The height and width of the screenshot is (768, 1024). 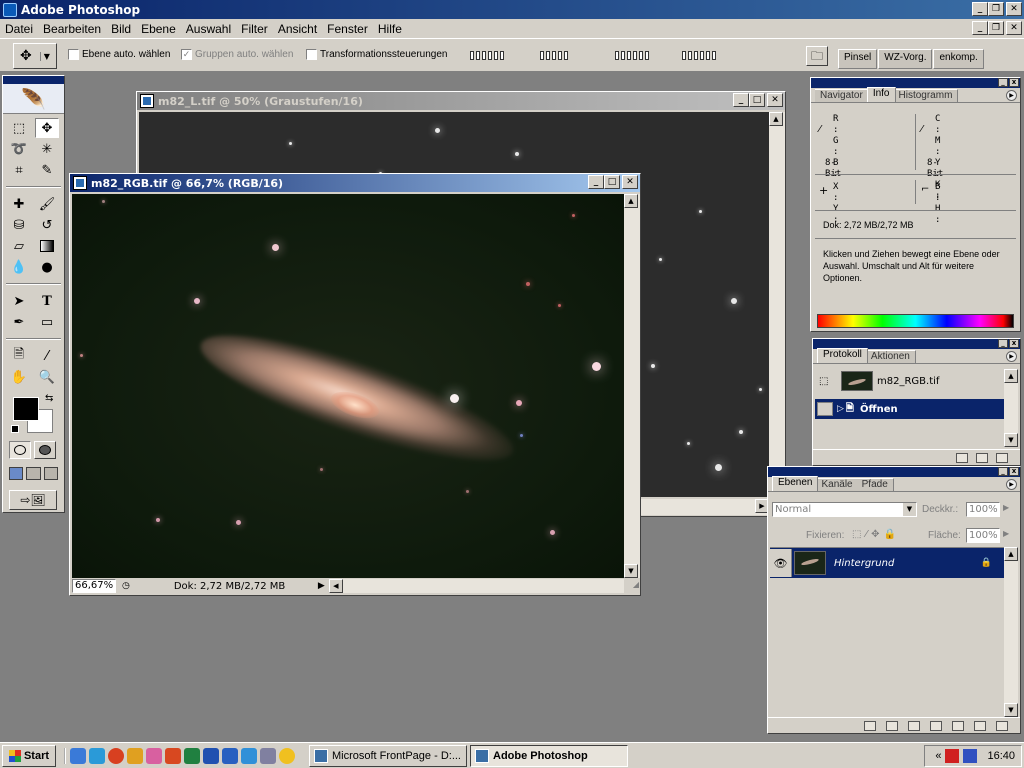 What do you see at coordinates (952, 756) in the screenshot?
I see `acrobat-tray-icon` at bounding box center [952, 756].